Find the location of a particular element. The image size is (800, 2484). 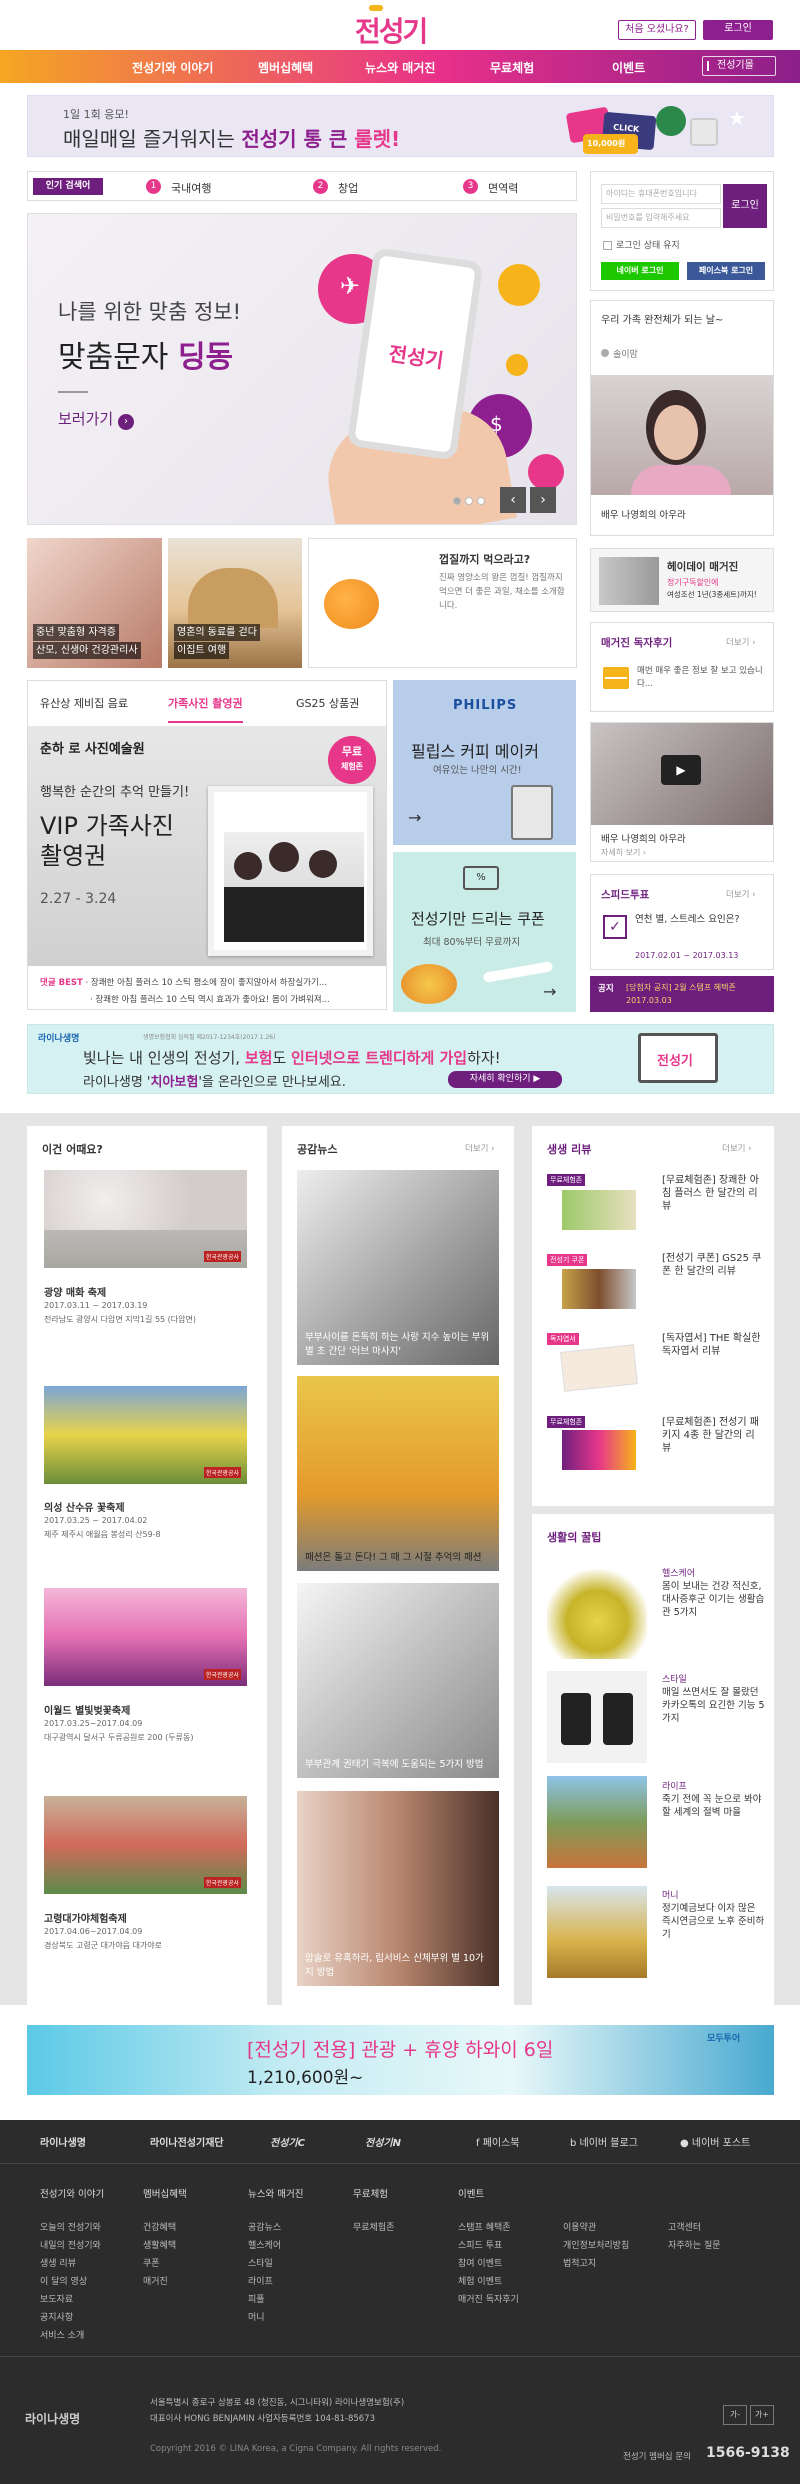

footer-link: 오늘의 전성기와 is located at coordinates (70, 2226).